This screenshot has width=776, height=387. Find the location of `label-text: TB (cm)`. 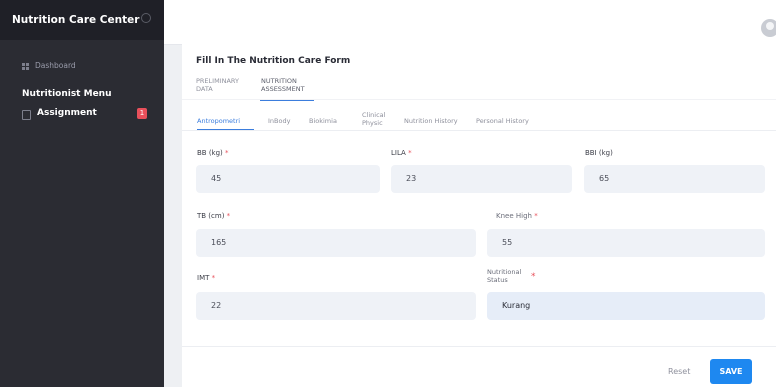

label-text: TB (cm) is located at coordinates (211, 216).